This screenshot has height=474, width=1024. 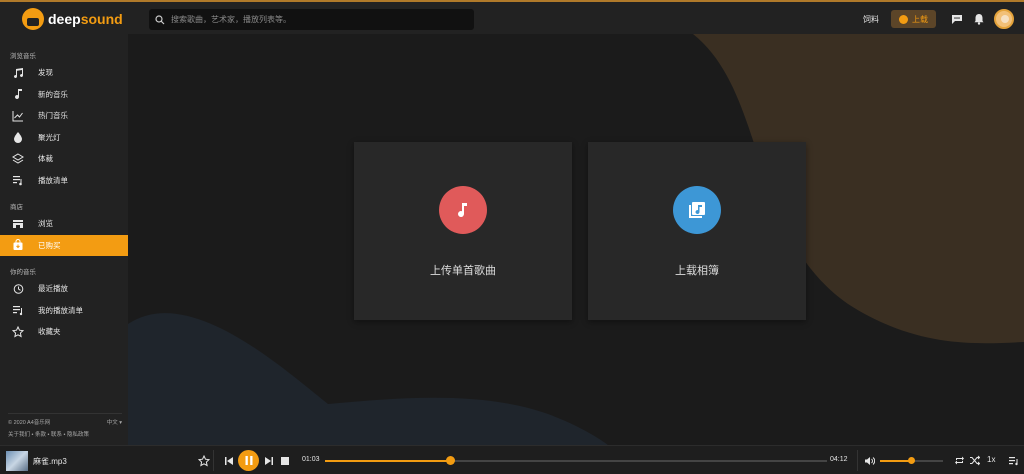 I want to click on bell-icon, so click(x=979, y=19).